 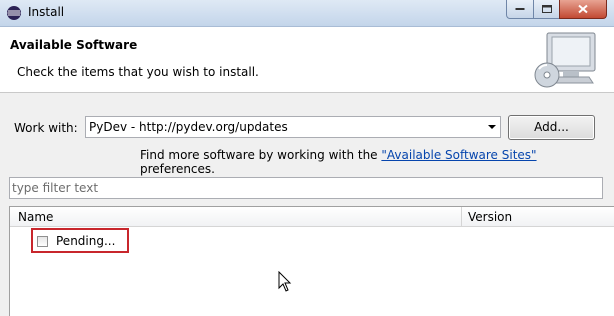 I want to click on close-button, so click(x=583, y=9).